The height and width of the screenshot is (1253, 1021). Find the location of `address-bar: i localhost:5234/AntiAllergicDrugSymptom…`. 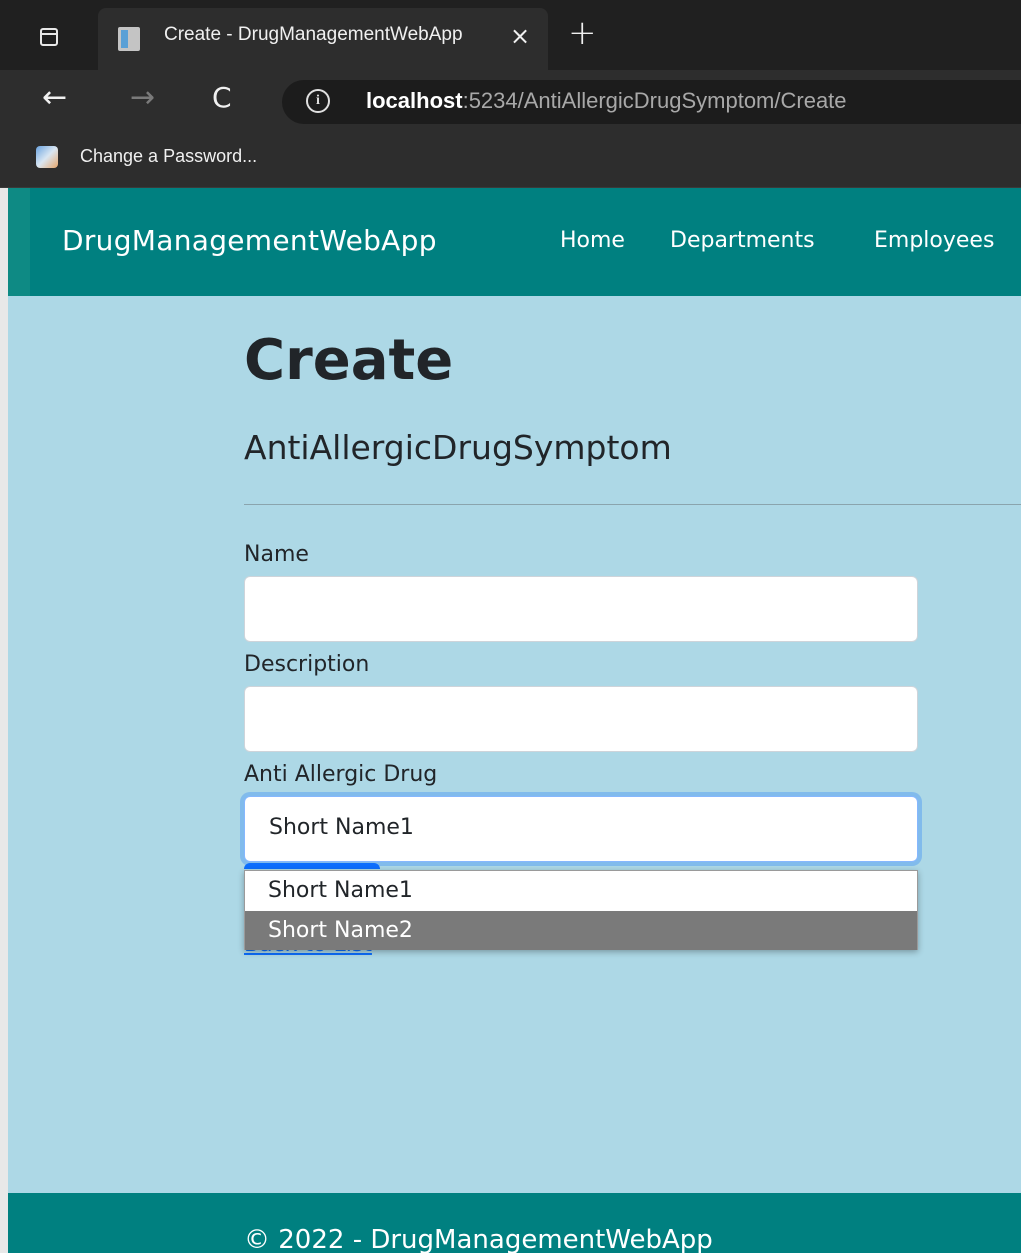

address-bar: i localhost:5234/AntiAllergicDrugSymptom… is located at coordinates (651, 102).